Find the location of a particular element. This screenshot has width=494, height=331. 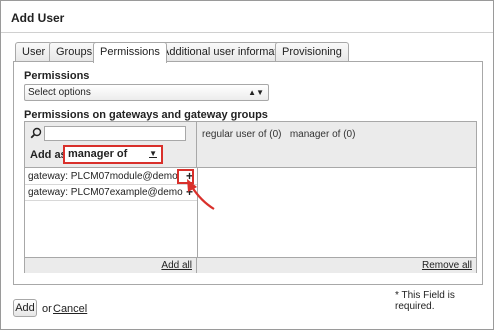

add-as-value: manager of is located at coordinates (98, 154).